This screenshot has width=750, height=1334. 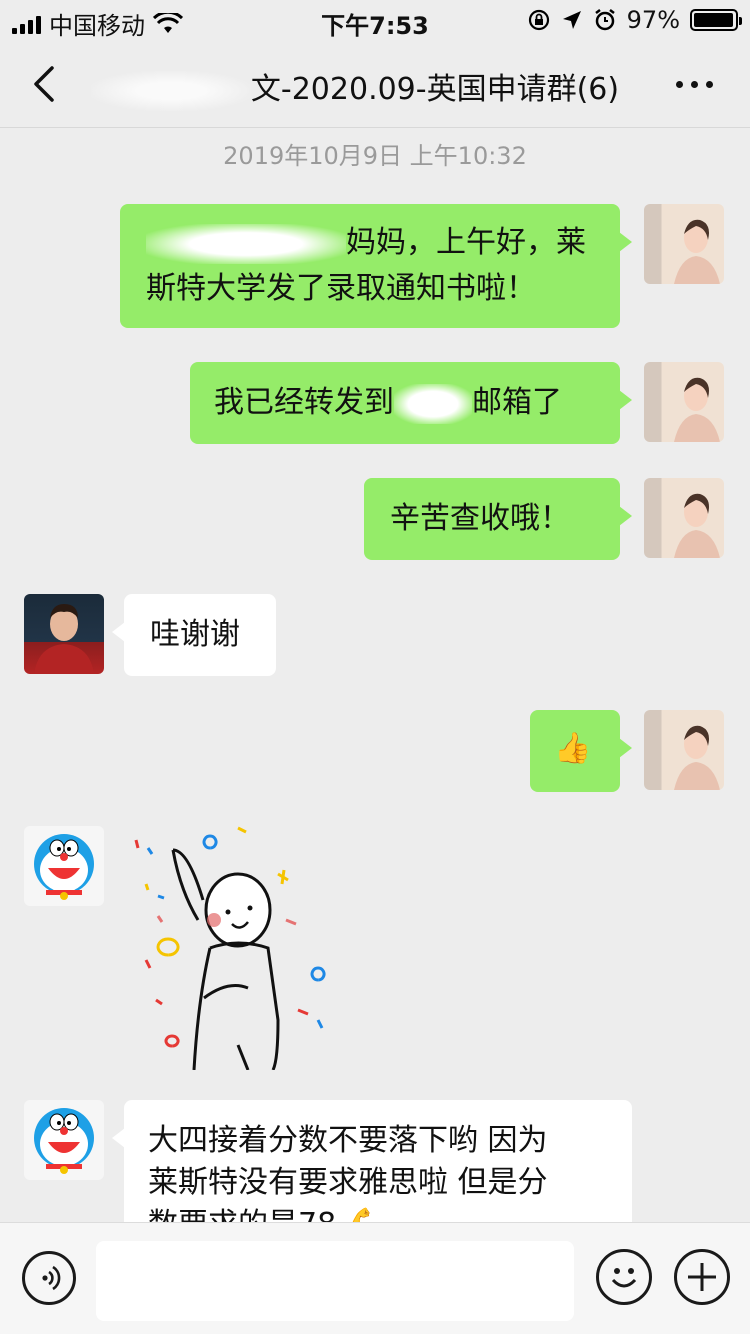 I want to click on back-button, so click(x=46, y=84).